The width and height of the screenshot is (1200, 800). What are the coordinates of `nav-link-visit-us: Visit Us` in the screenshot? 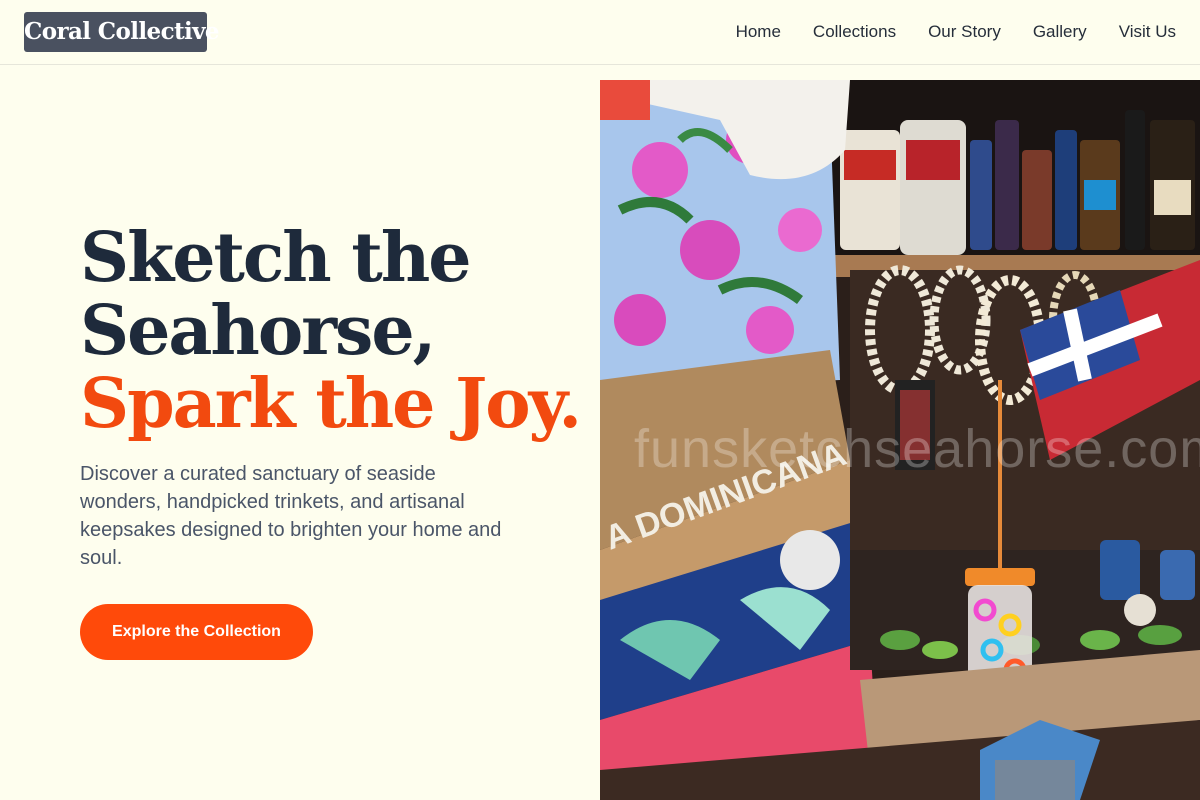 It's located at (1147, 32).